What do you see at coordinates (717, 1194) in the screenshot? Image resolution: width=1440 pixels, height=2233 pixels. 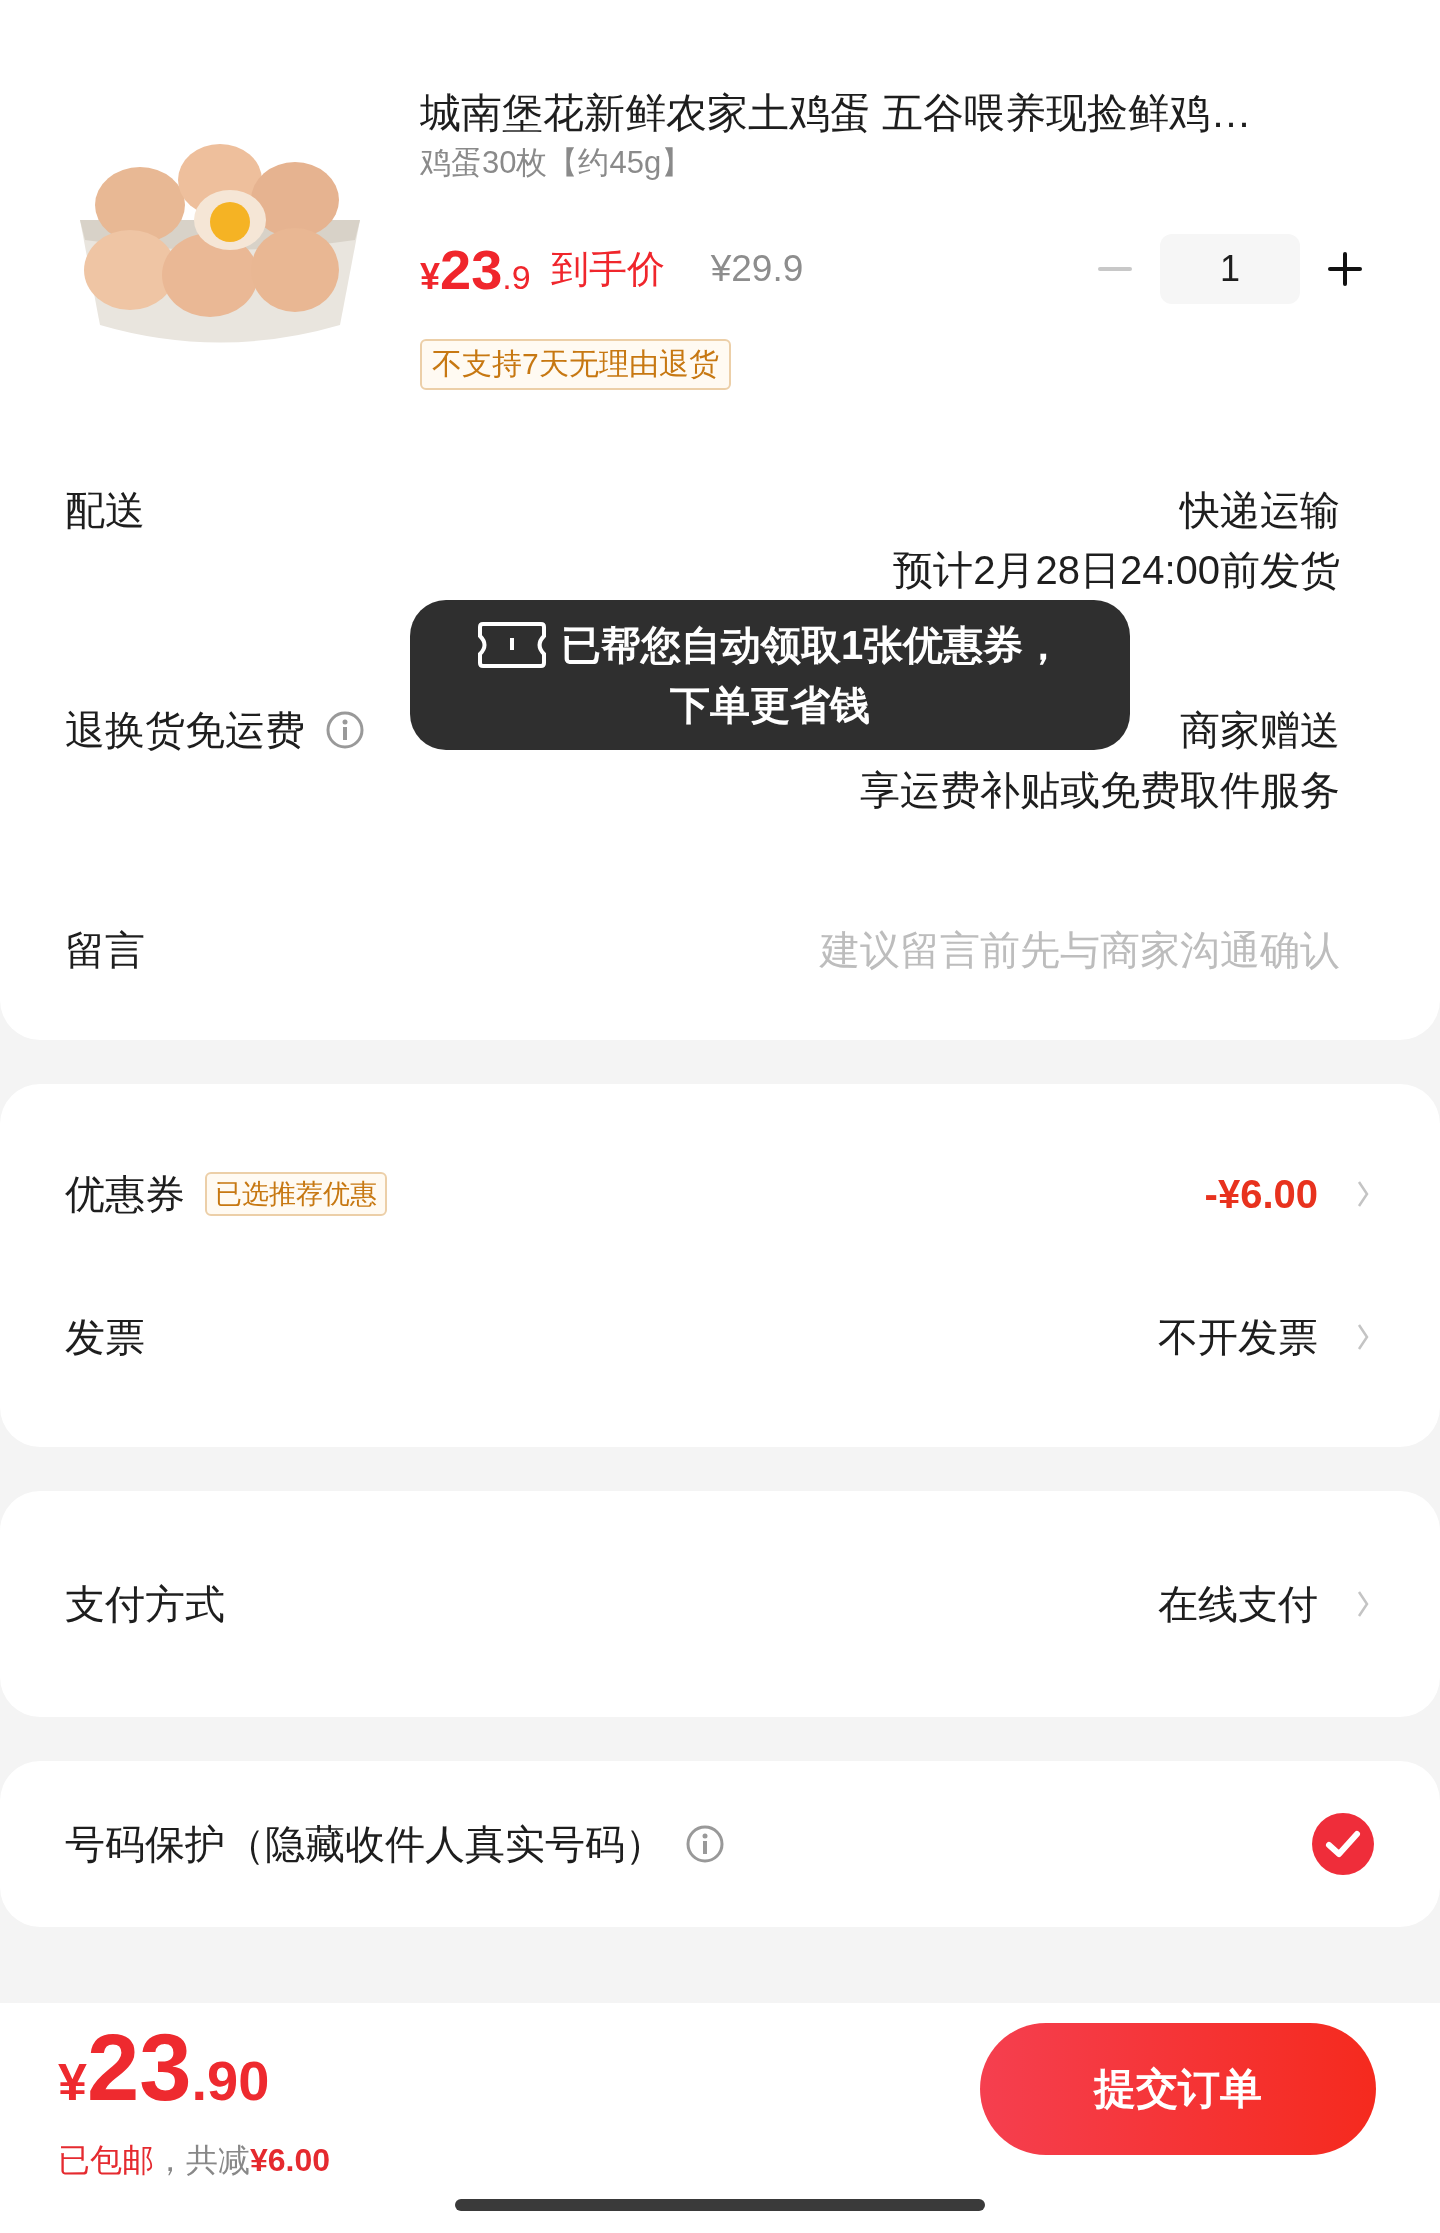 I see `settings-row: 优惠券 已选推荐优惠 -¥6.00` at bounding box center [717, 1194].